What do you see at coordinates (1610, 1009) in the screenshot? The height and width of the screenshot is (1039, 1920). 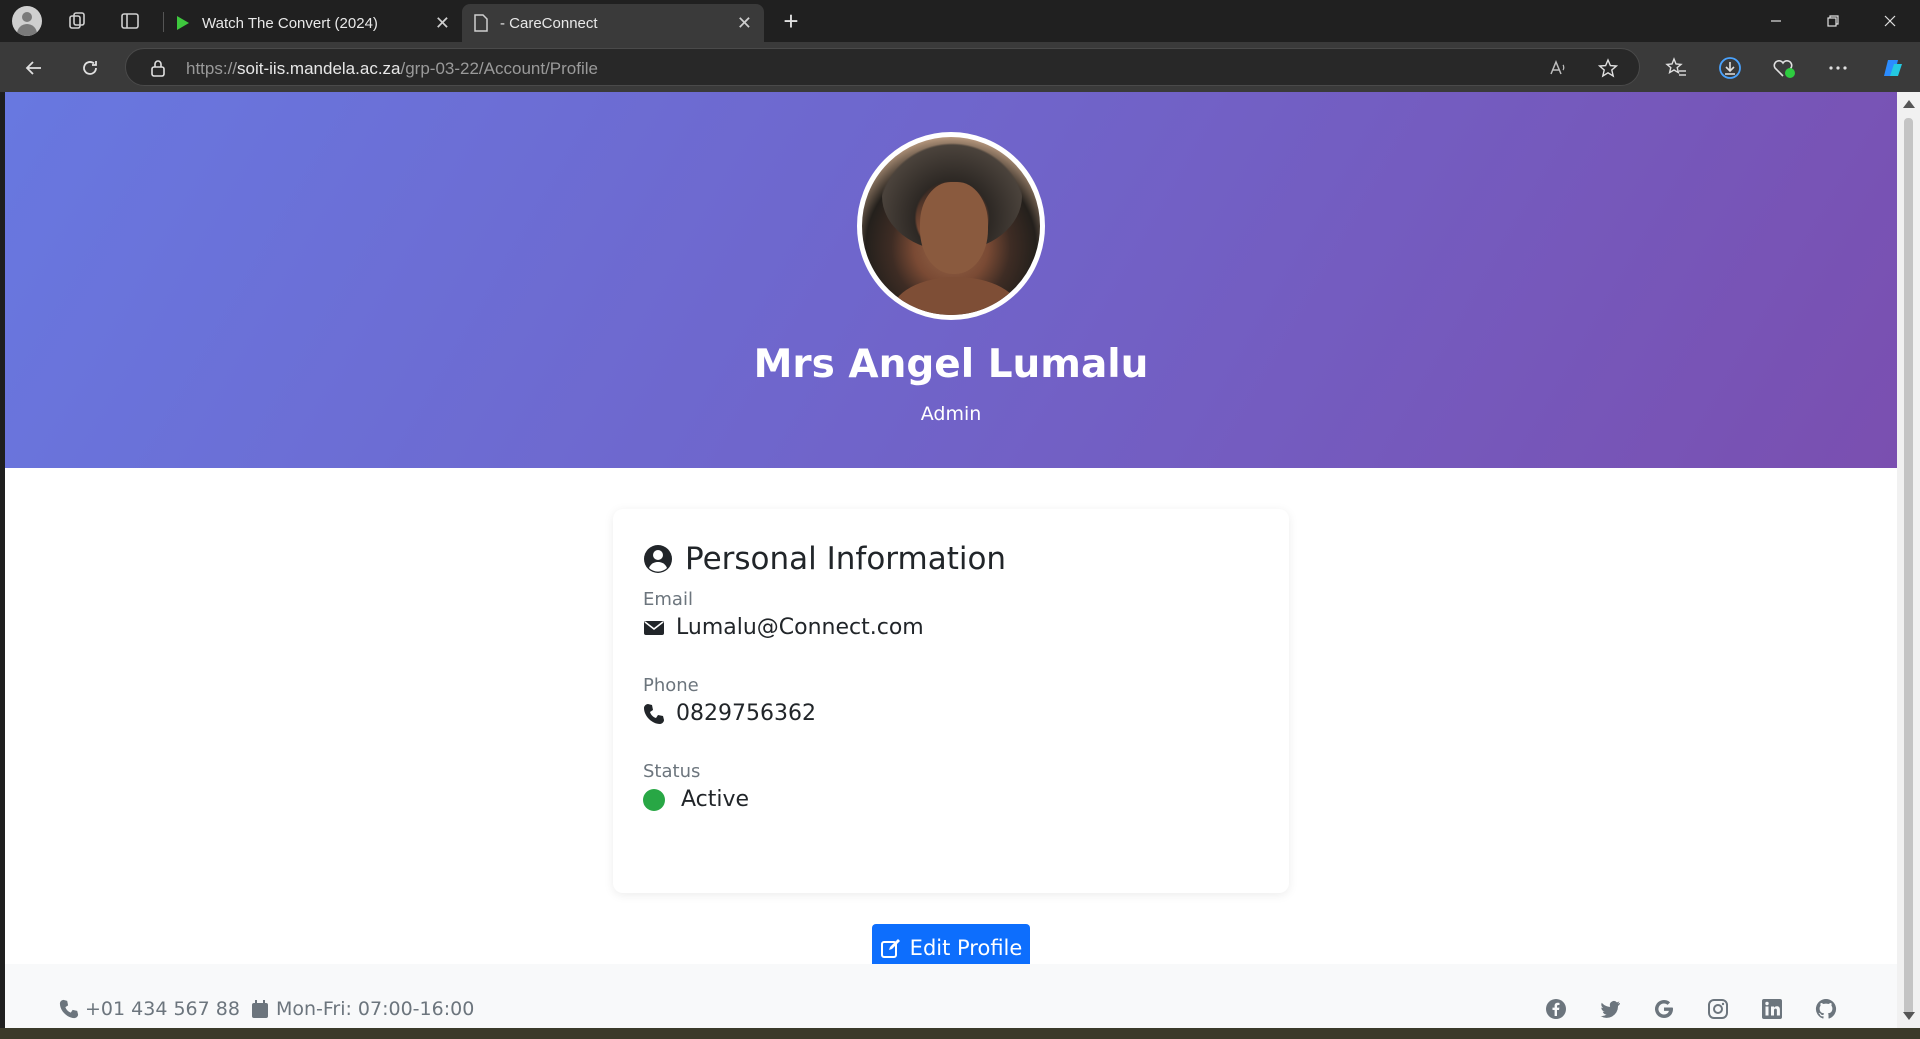 I see `twitter-icon` at bounding box center [1610, 1009].